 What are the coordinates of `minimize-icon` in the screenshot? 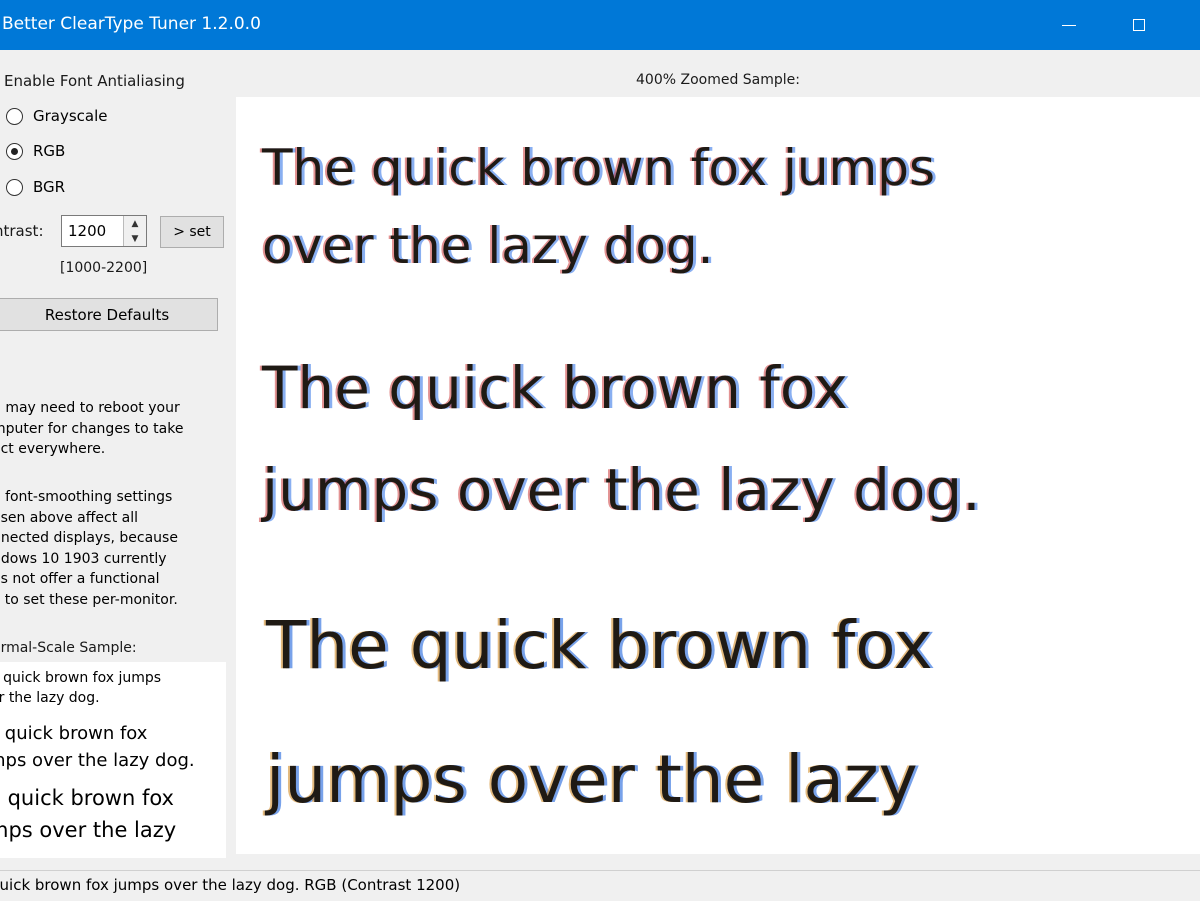 It's located at (1069, 25).